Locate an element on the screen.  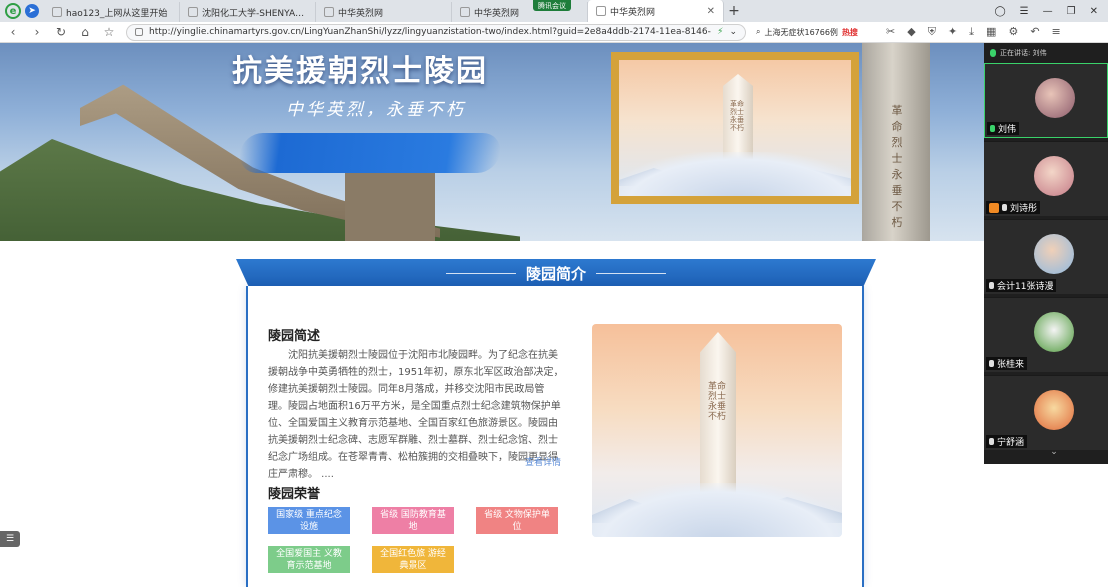
shield-icon: ⛨ is located at coordinates (932, 32).